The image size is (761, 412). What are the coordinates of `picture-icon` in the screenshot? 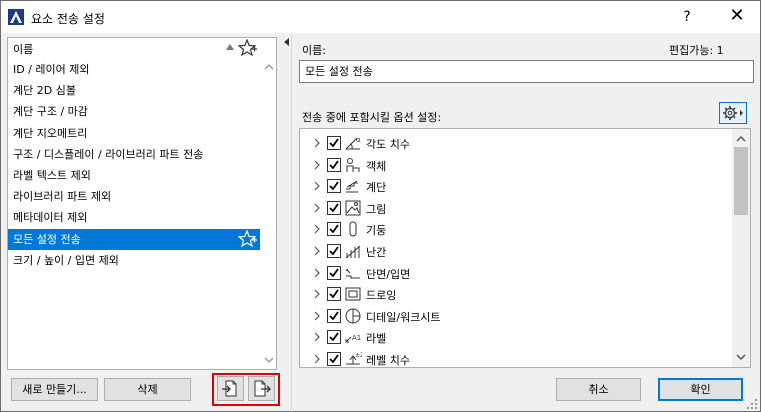 It's located at (353, 208).